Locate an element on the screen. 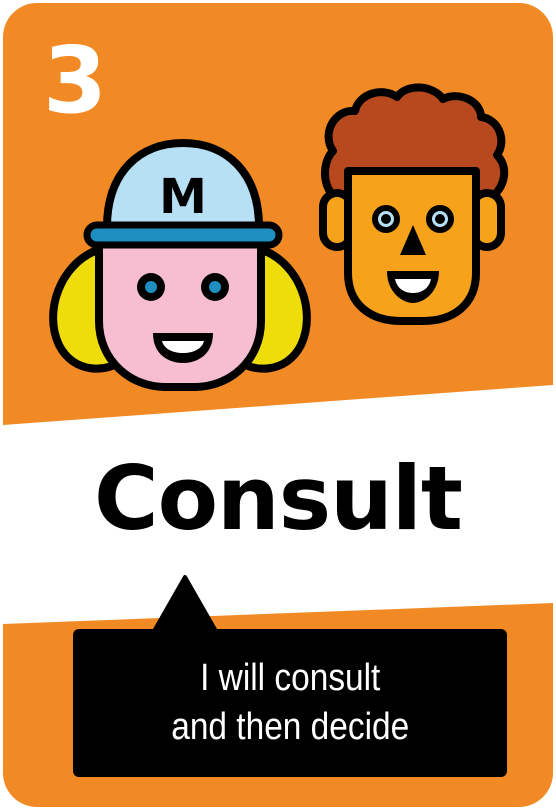 The width and height of the screenshot is (556, 810). man-face-icon is located at coordinates (414, 204).